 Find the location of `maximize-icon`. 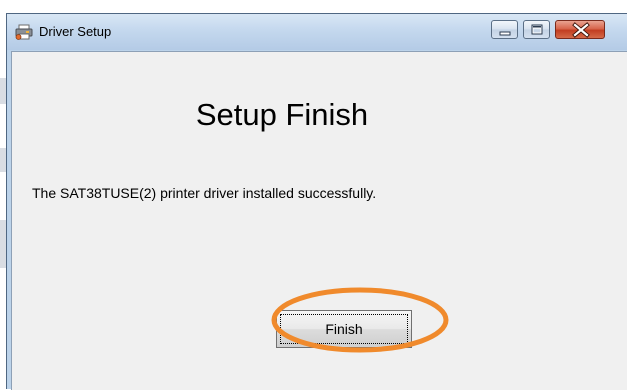

maximize-icon is located at coordinates (537, 29).